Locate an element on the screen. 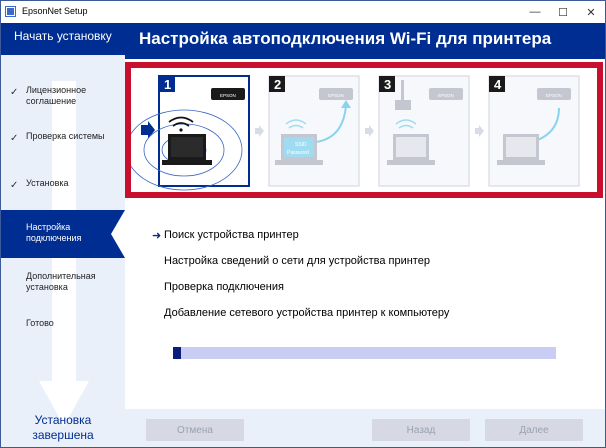 This screenshot has width=606, height=448. ssid-label: SSID is located at coordinates (301, 145).